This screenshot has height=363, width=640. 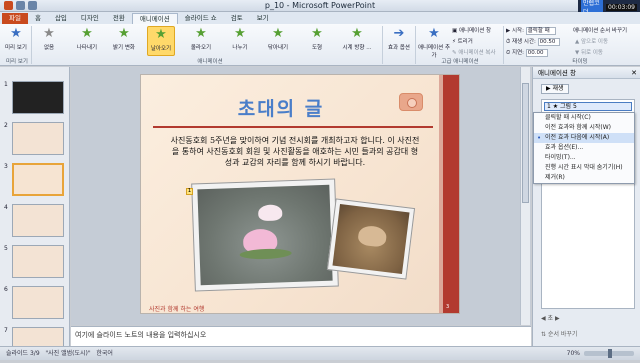 I want to click on effect-appear: ★ 나타내기, so click(x=87, y=41).